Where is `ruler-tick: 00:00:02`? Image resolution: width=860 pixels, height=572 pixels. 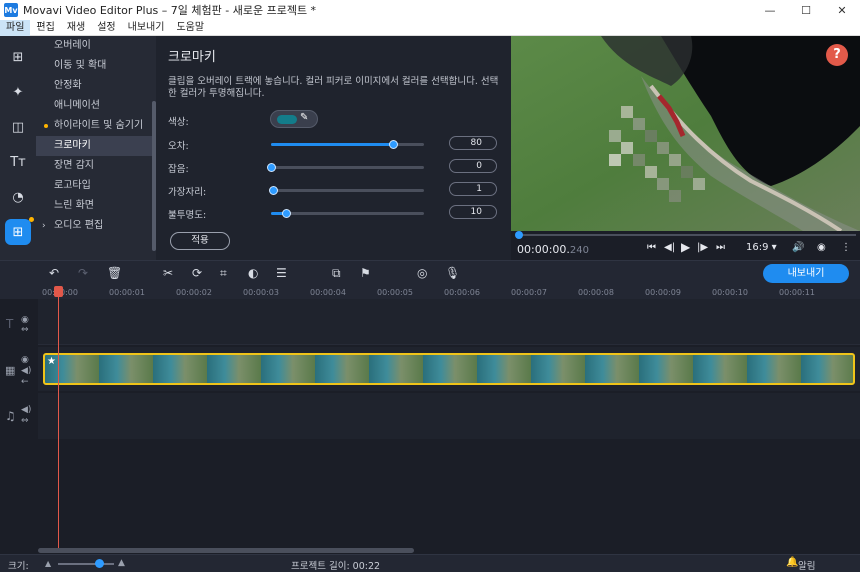 ruler-tick: 00:00:02 is located at coordinates (194, 292).